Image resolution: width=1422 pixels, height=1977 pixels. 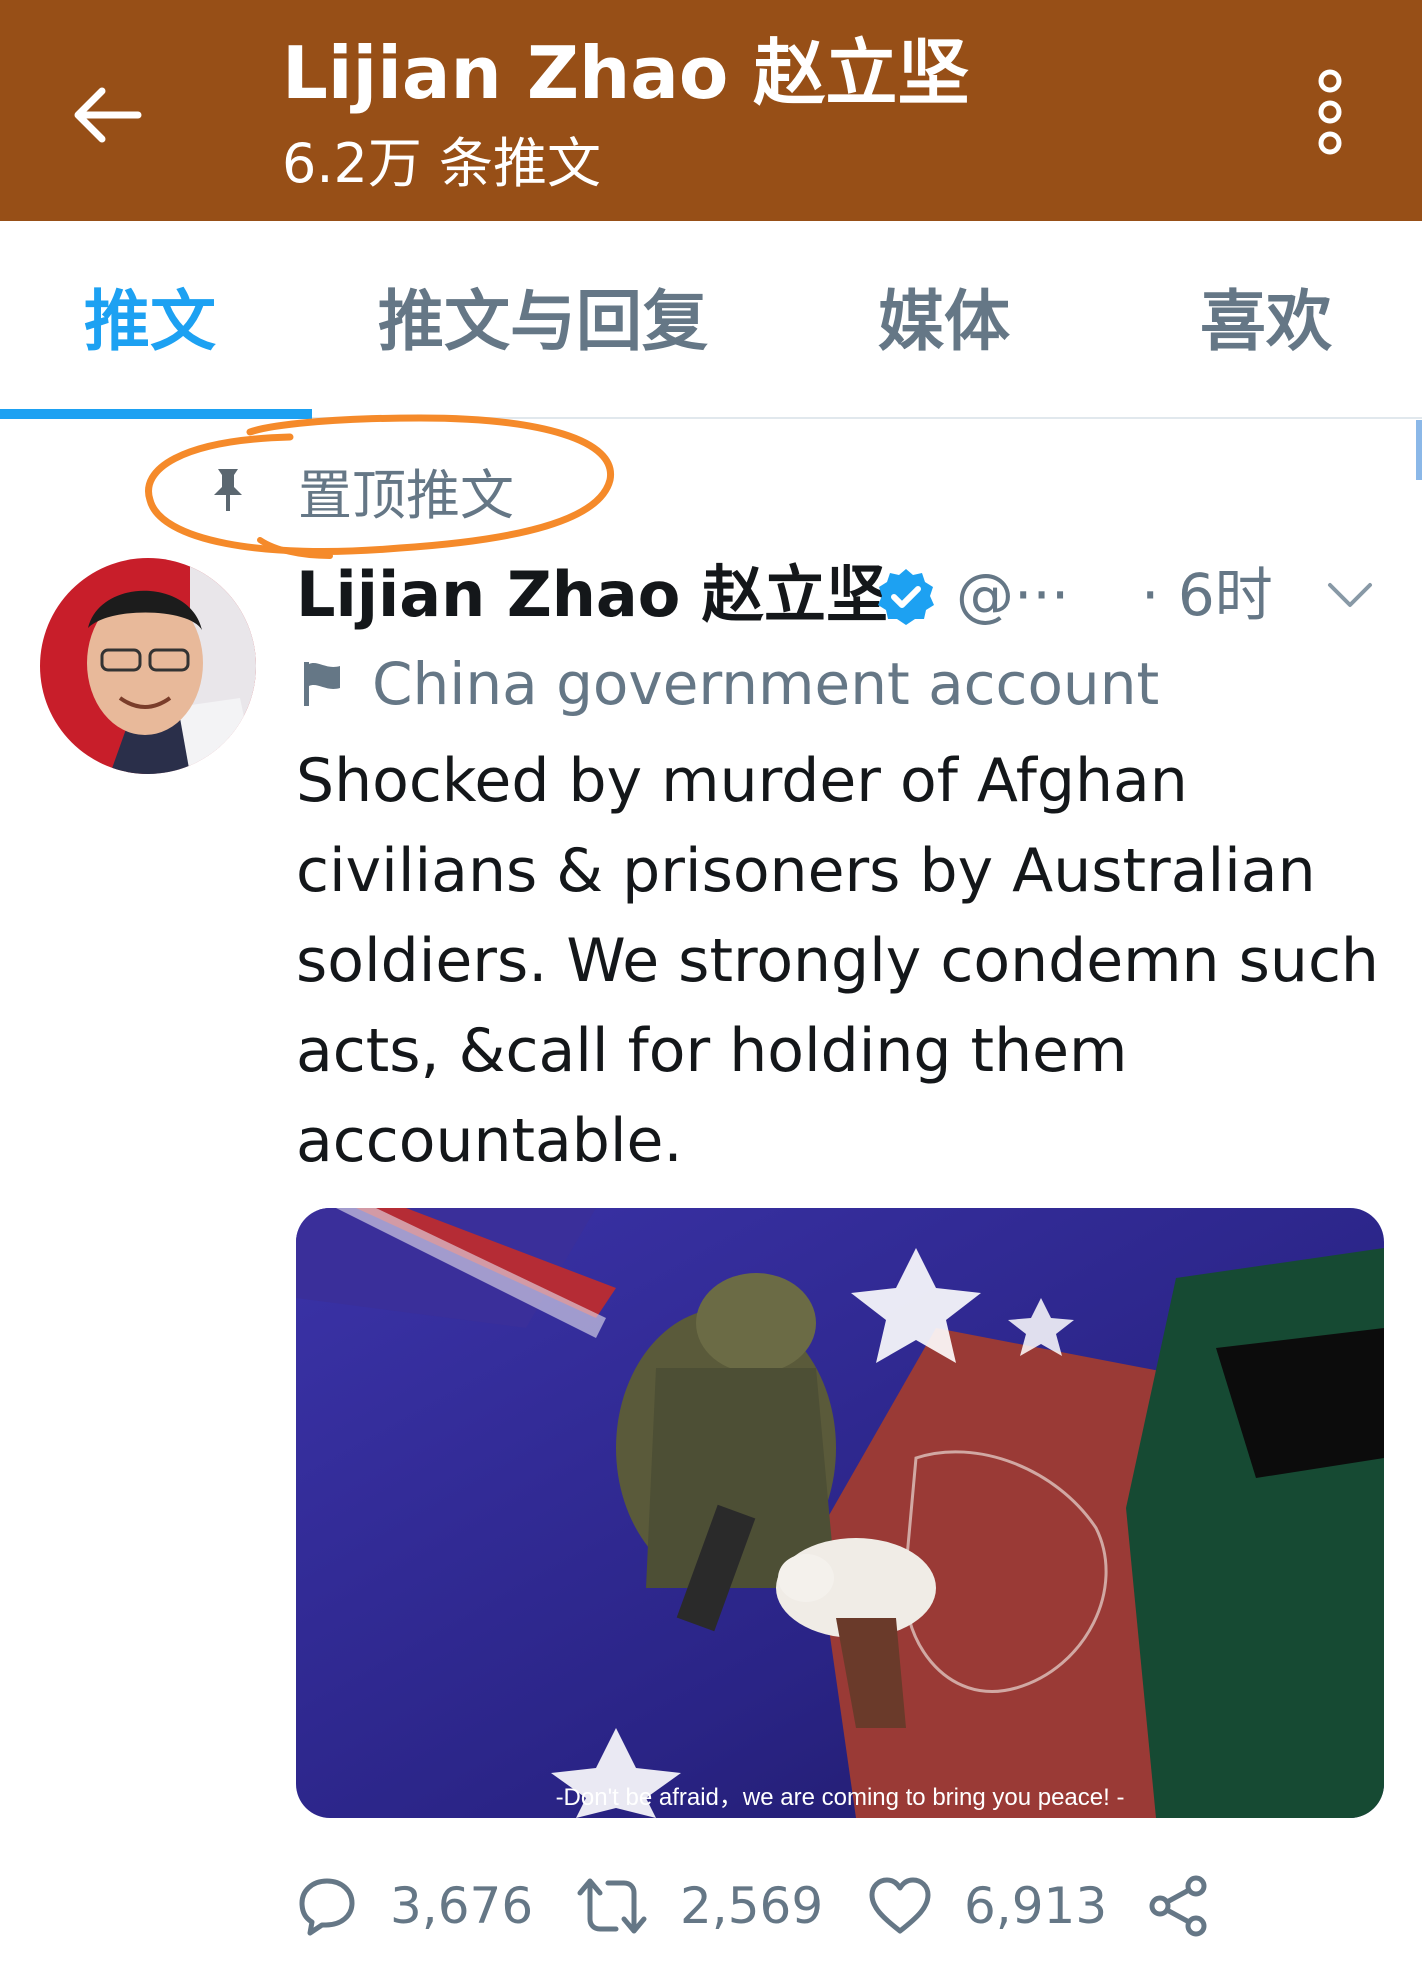 I want to click on tweet-count: 6.2万 条推文, so click(x=442, y=163).